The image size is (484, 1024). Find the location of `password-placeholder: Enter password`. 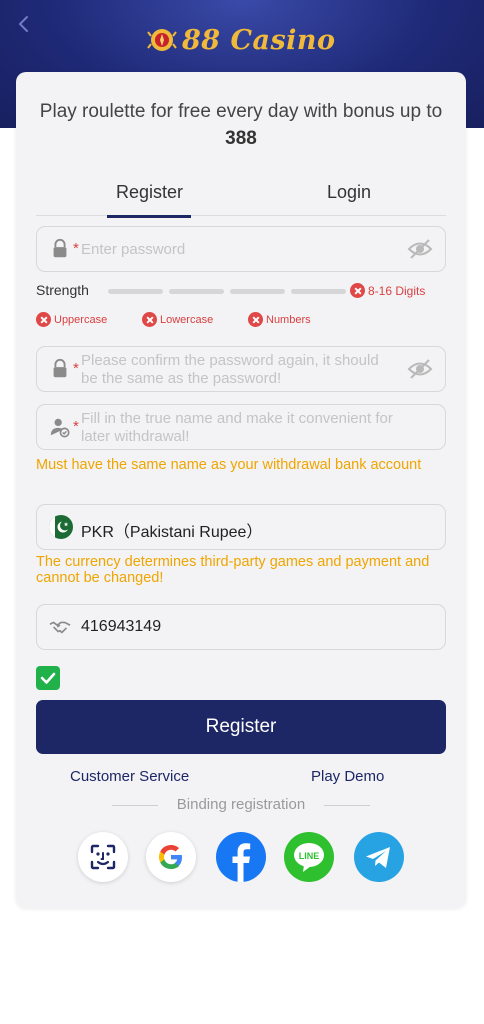

password-placeholder: Enter password is located at coordinates (133, 249).